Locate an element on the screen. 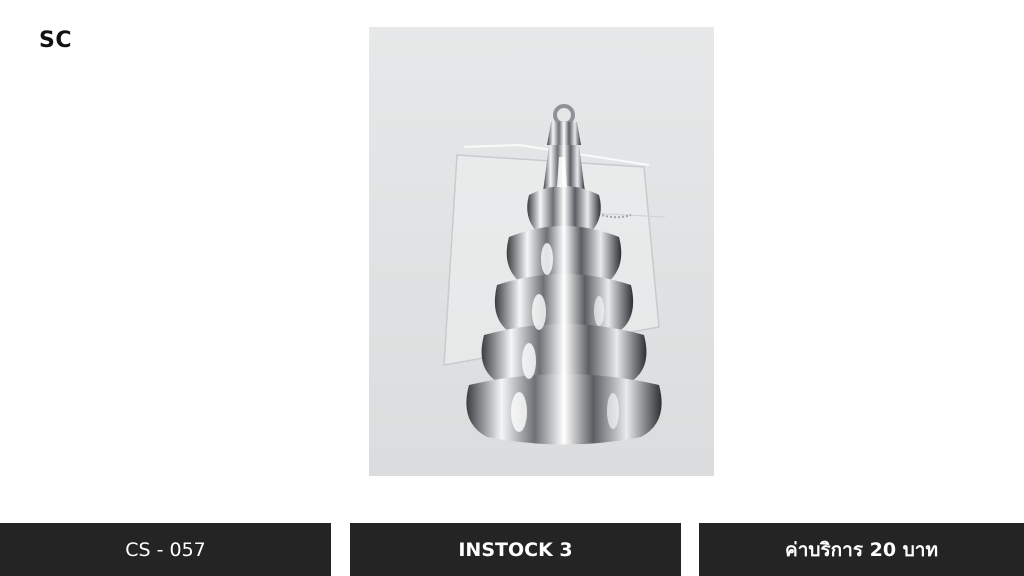 The image size is (1024, 576). brand-logo-text: SC is located at coordinates (55, 40).